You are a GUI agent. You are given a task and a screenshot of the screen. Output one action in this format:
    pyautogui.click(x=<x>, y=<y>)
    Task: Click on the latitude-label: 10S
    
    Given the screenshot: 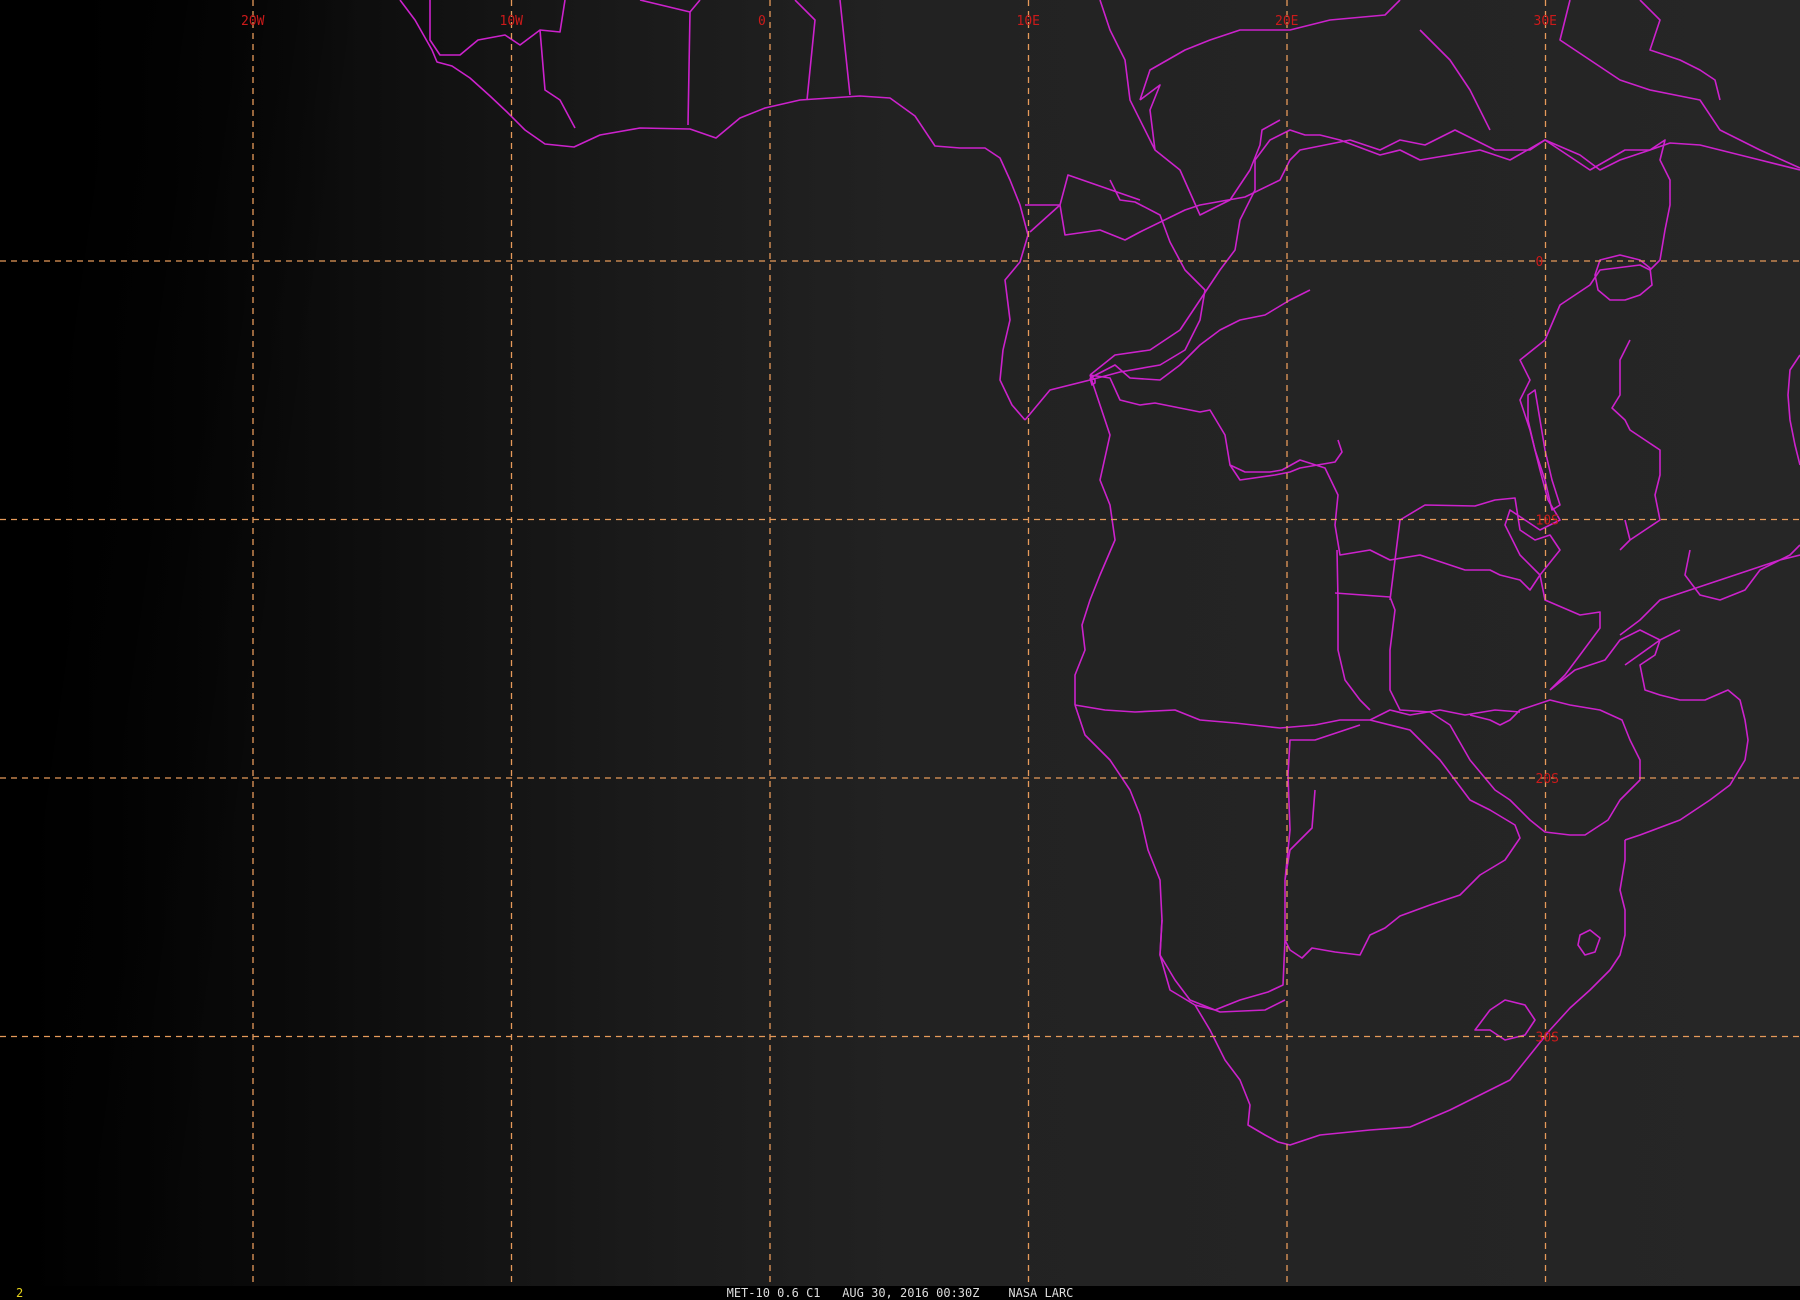 What is the action you would take?
    pyautogui.click(x=1547, y=521)
    